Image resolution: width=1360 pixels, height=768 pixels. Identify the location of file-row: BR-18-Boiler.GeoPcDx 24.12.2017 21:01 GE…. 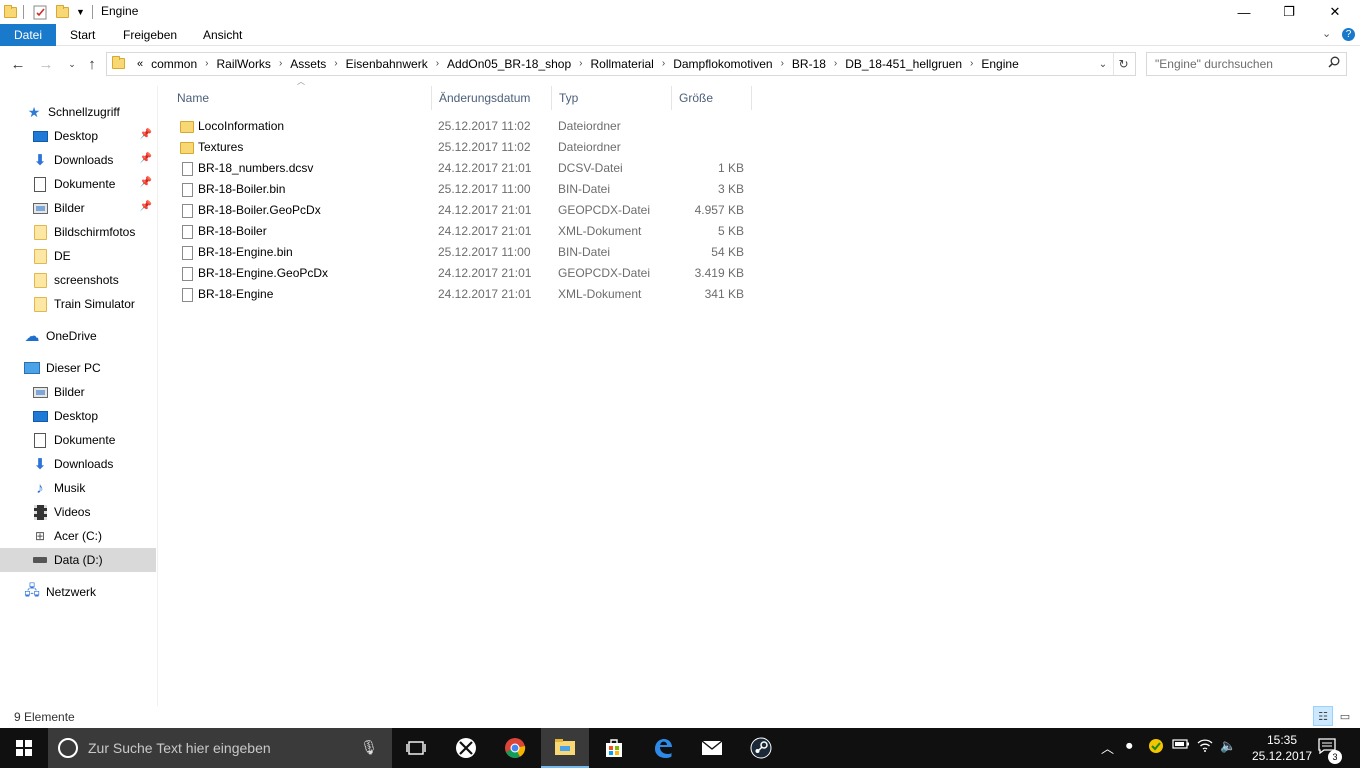
(461, 210).